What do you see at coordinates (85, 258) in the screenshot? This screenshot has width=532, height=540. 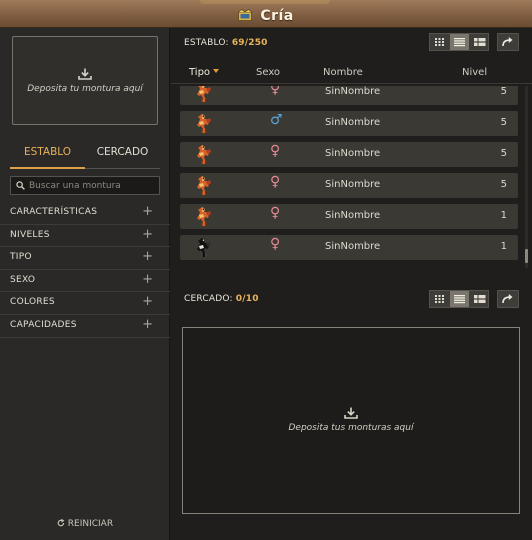 I see `filter-tipo: TIPO +` at bounding box center [85, 258].